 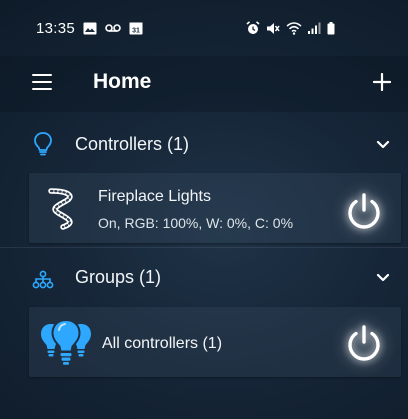 I want to click on section-title-groups: Groups (1), so click(x=118, y=277).